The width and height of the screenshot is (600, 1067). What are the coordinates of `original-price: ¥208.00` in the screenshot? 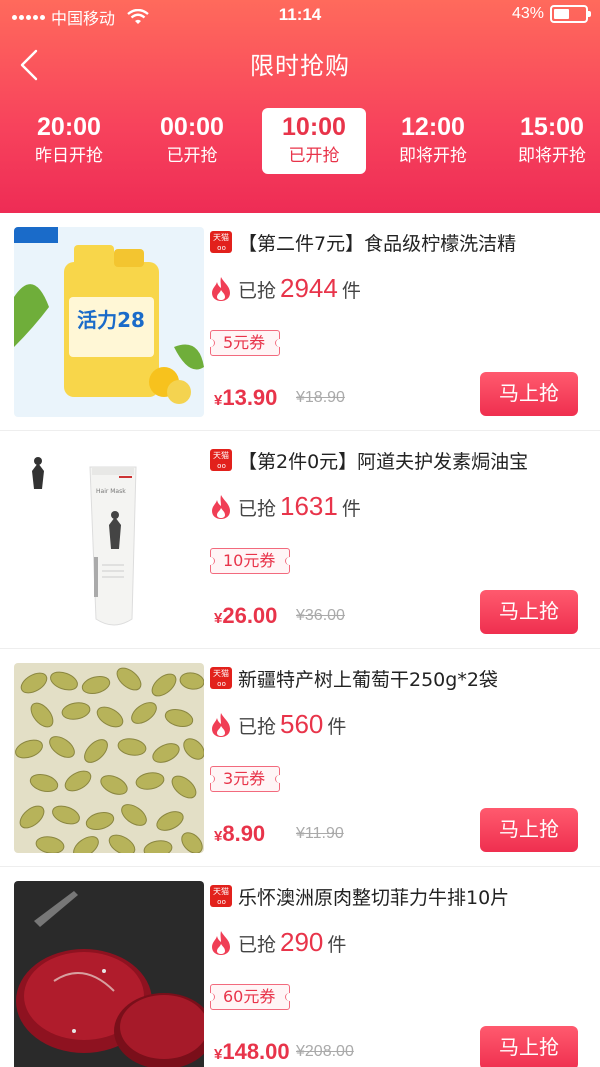 It's located at (325, 1051).